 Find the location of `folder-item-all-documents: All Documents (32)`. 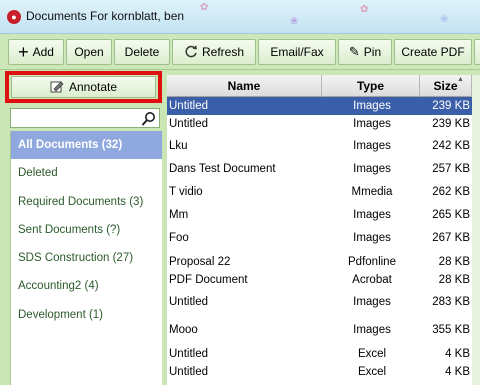

folder-item-all-documents: All Documents (32) is located at coordinates (86, 145).